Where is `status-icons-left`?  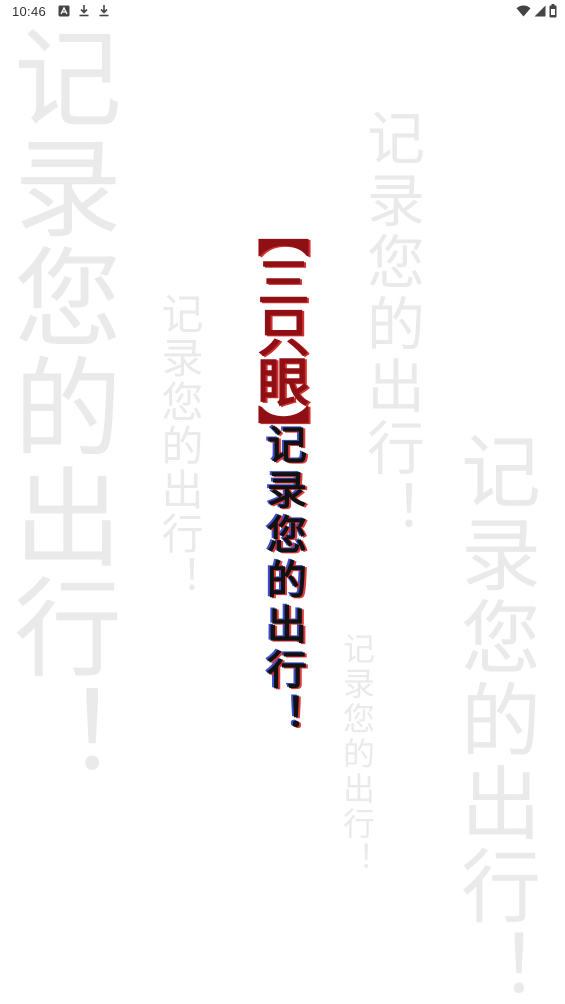
status-icons-left is located at coordinates (84, 10).